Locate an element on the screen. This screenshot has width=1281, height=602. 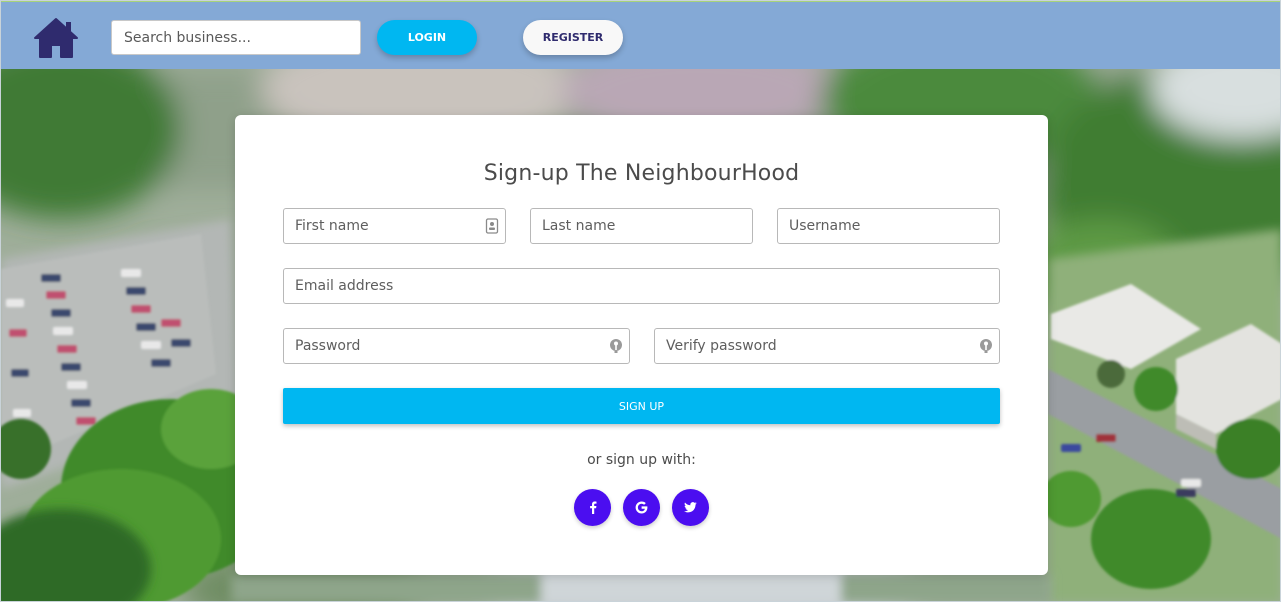
signup-button: SIGN UP is located at coordinates (641, 406).